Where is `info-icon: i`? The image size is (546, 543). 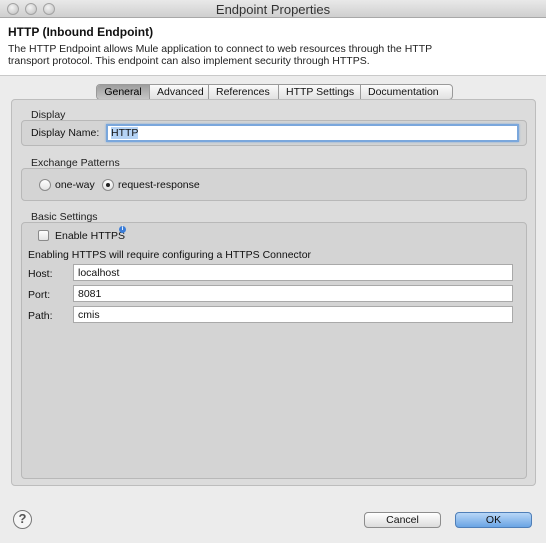
info-icon: i is located at coordinates (122, 229).